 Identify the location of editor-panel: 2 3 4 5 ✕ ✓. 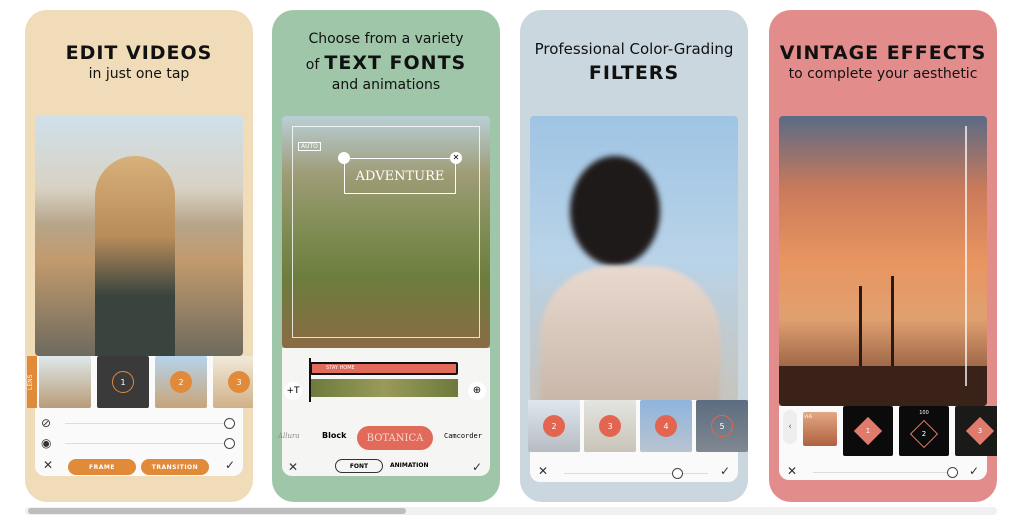
(638, 441).